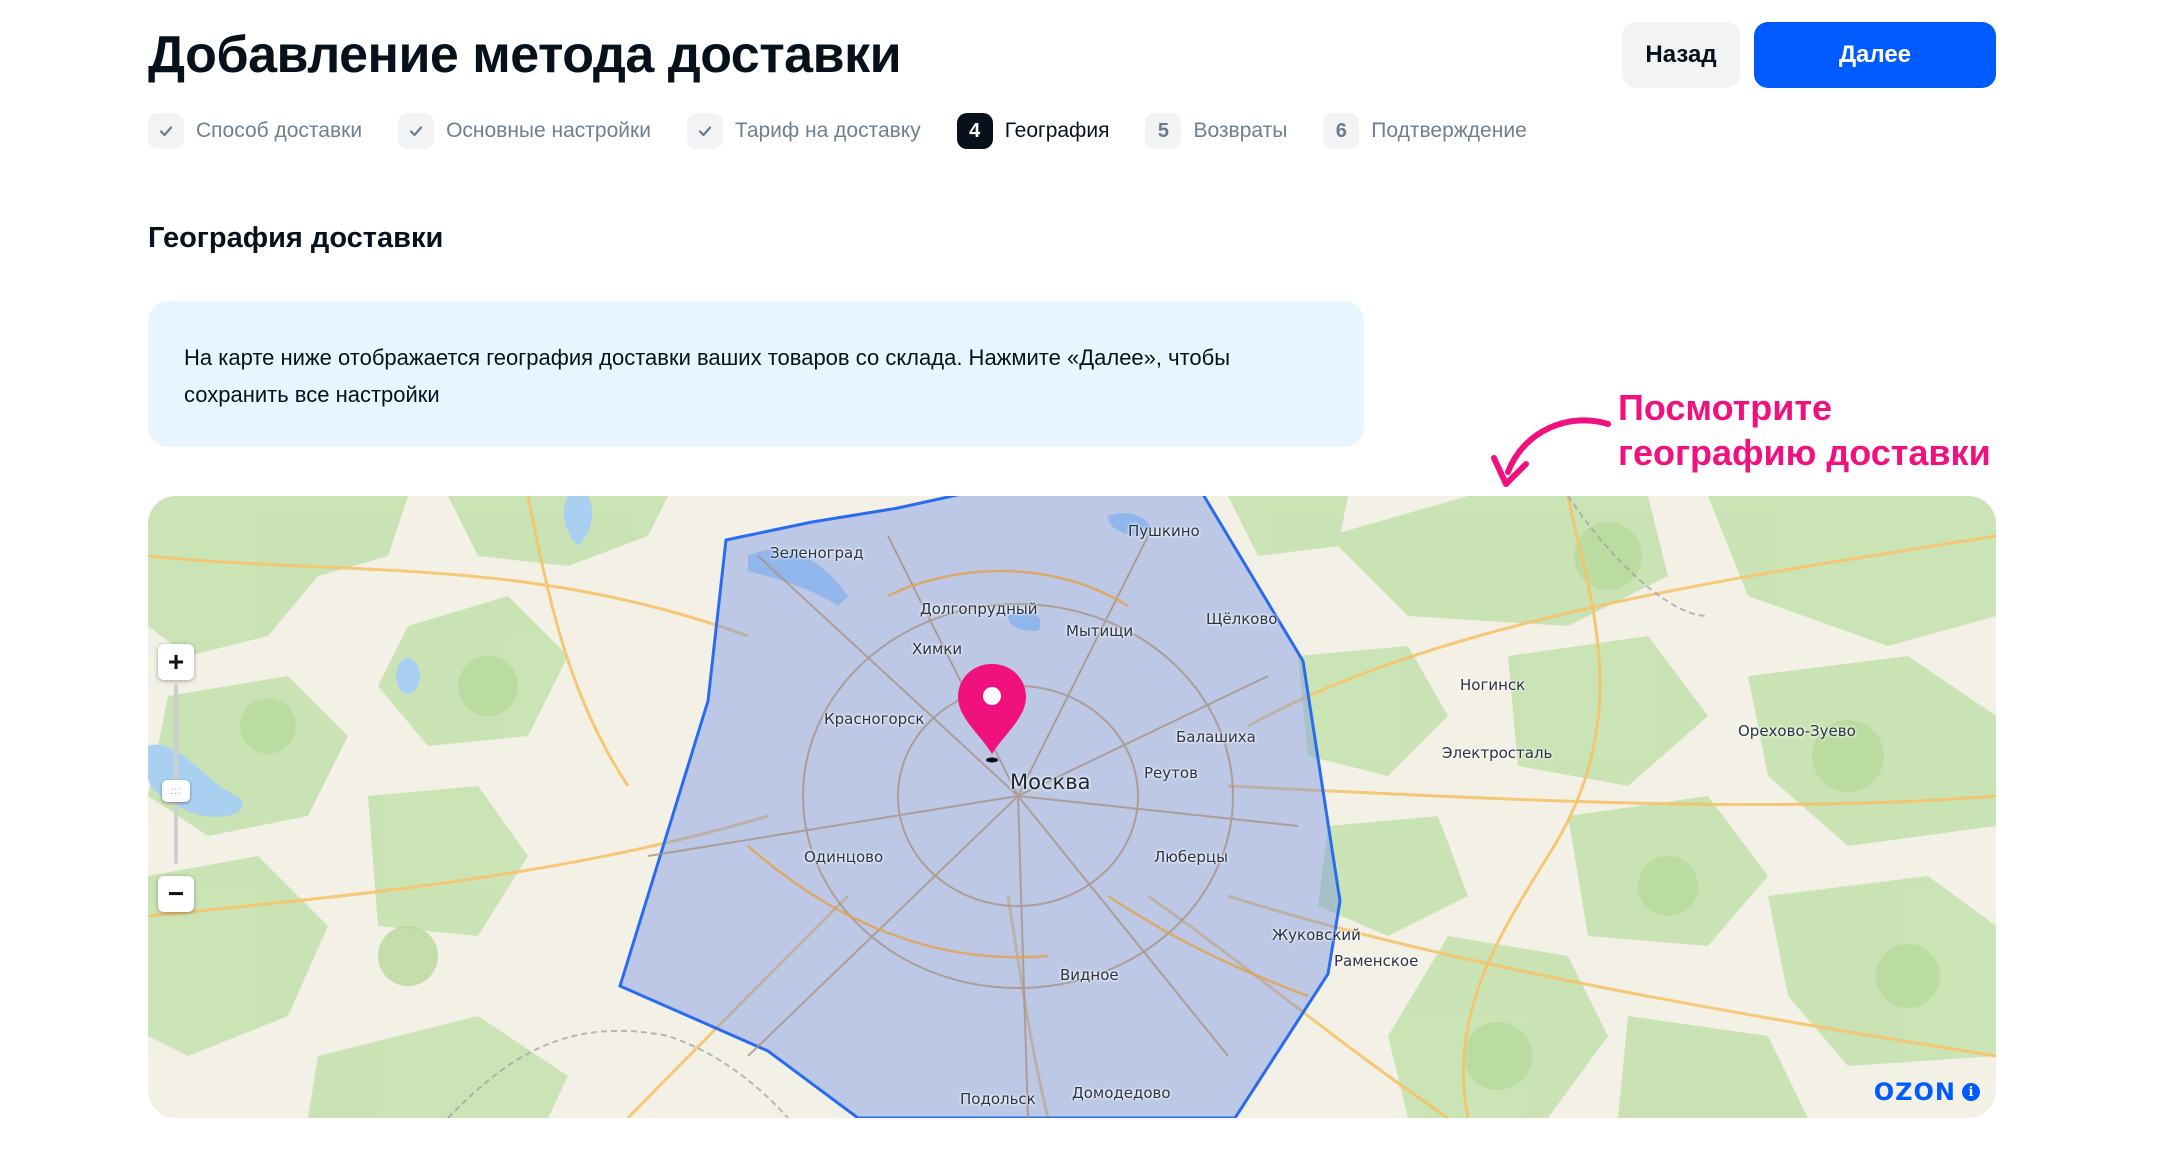  Describe the element at coordinates (844, 857) in the screenshot. I see `city-label: Одинцово` at that location.